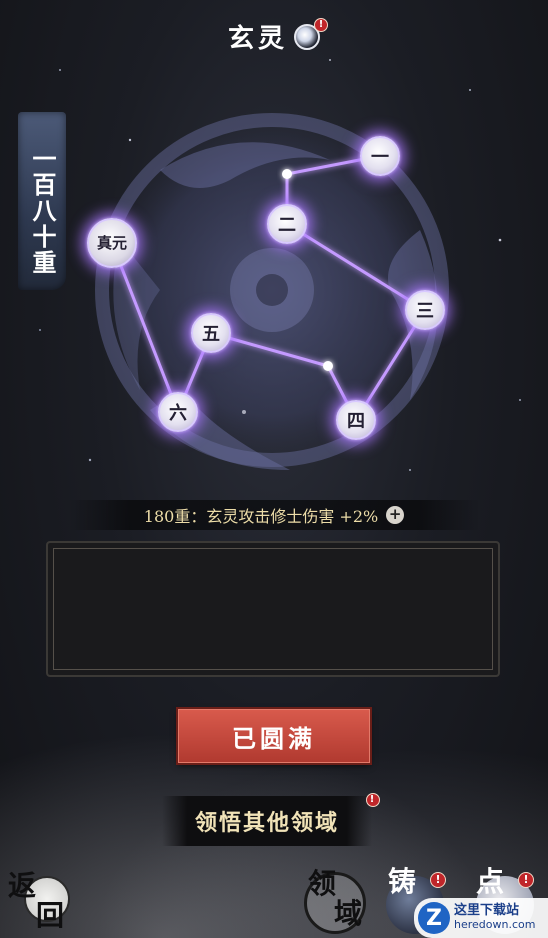  What do you see at coordinates (287, 224) in the screenshot?
I see `node-two: 二` at bounding box center [287, 224].